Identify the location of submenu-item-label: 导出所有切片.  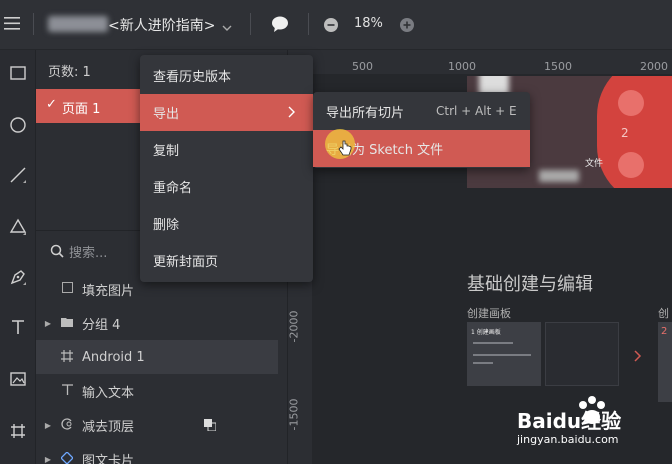
(365, 113).